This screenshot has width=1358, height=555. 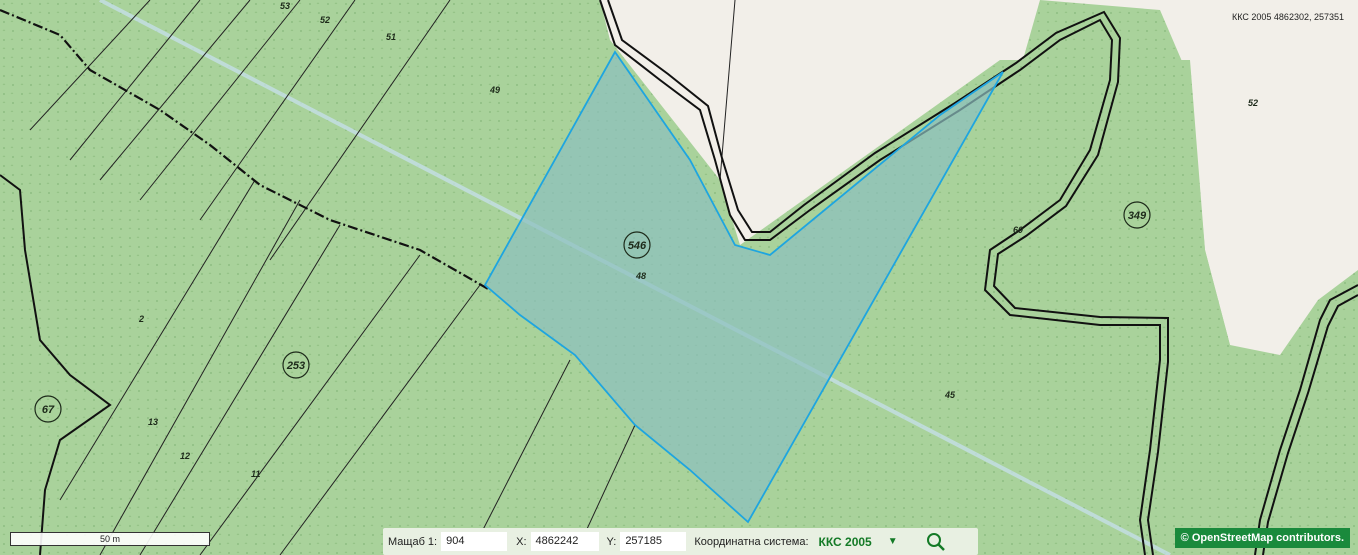 I want to click on parcel-label: 12, so click(x=185, y=456).